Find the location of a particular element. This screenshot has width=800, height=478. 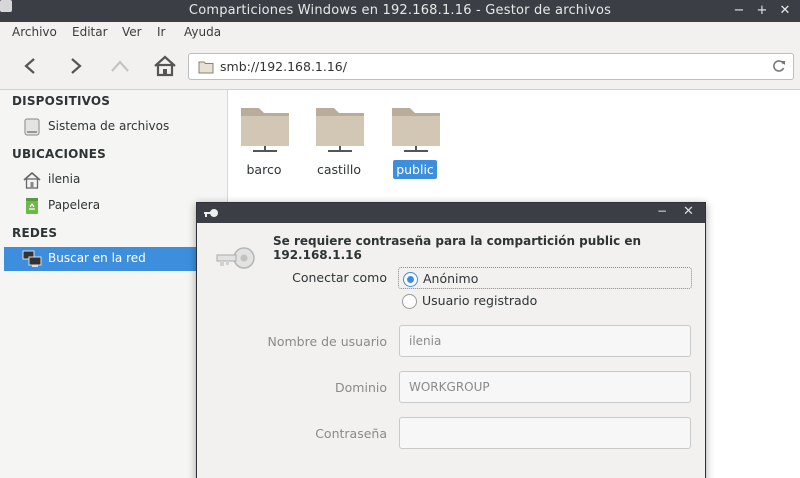

dialog-titlebar: − ✕ is located at coordinates (451, 213).